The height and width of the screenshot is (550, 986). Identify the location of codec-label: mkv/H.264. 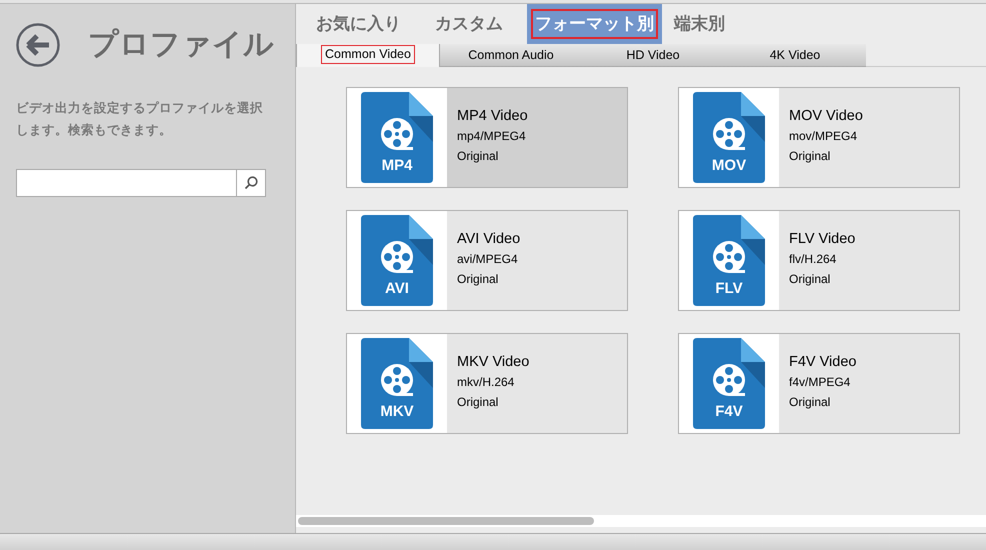
(485, 382).